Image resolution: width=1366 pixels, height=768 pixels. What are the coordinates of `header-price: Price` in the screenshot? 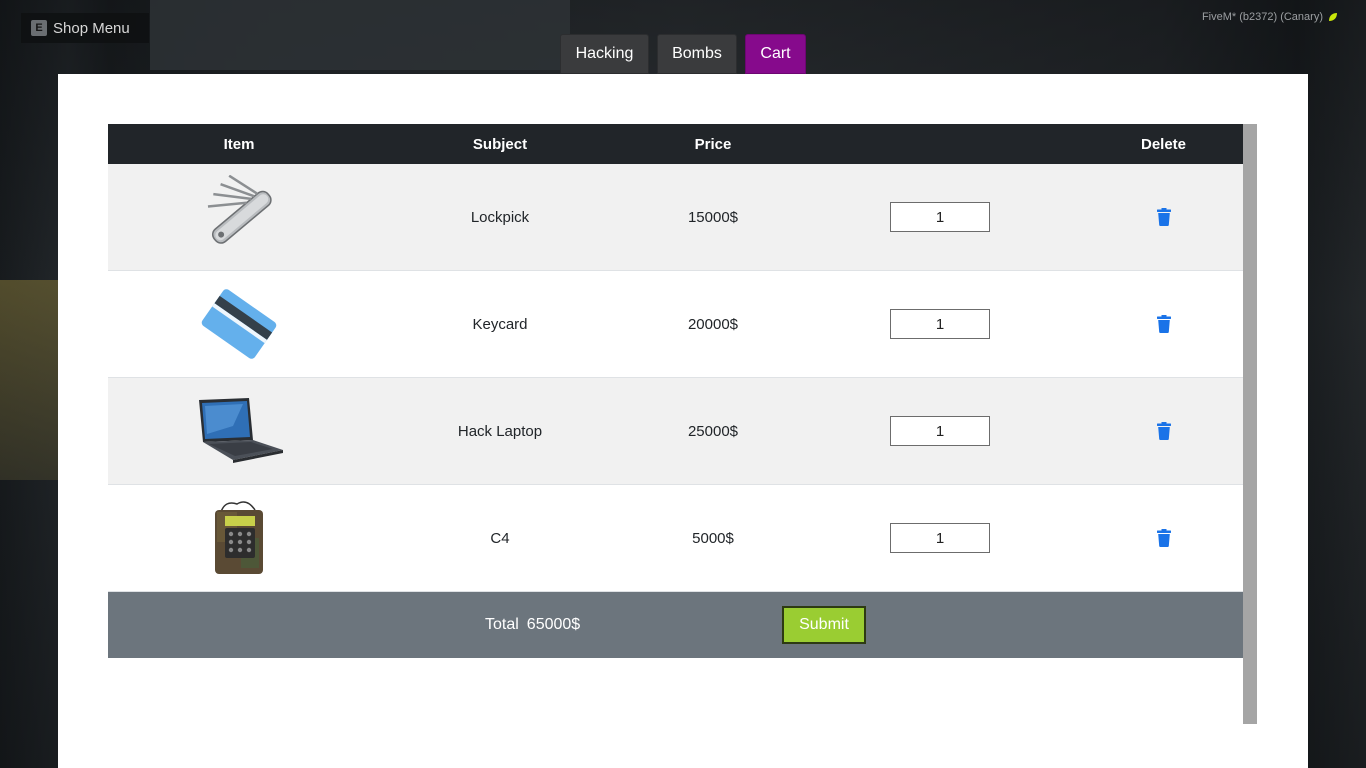 It's located at (713, 144).